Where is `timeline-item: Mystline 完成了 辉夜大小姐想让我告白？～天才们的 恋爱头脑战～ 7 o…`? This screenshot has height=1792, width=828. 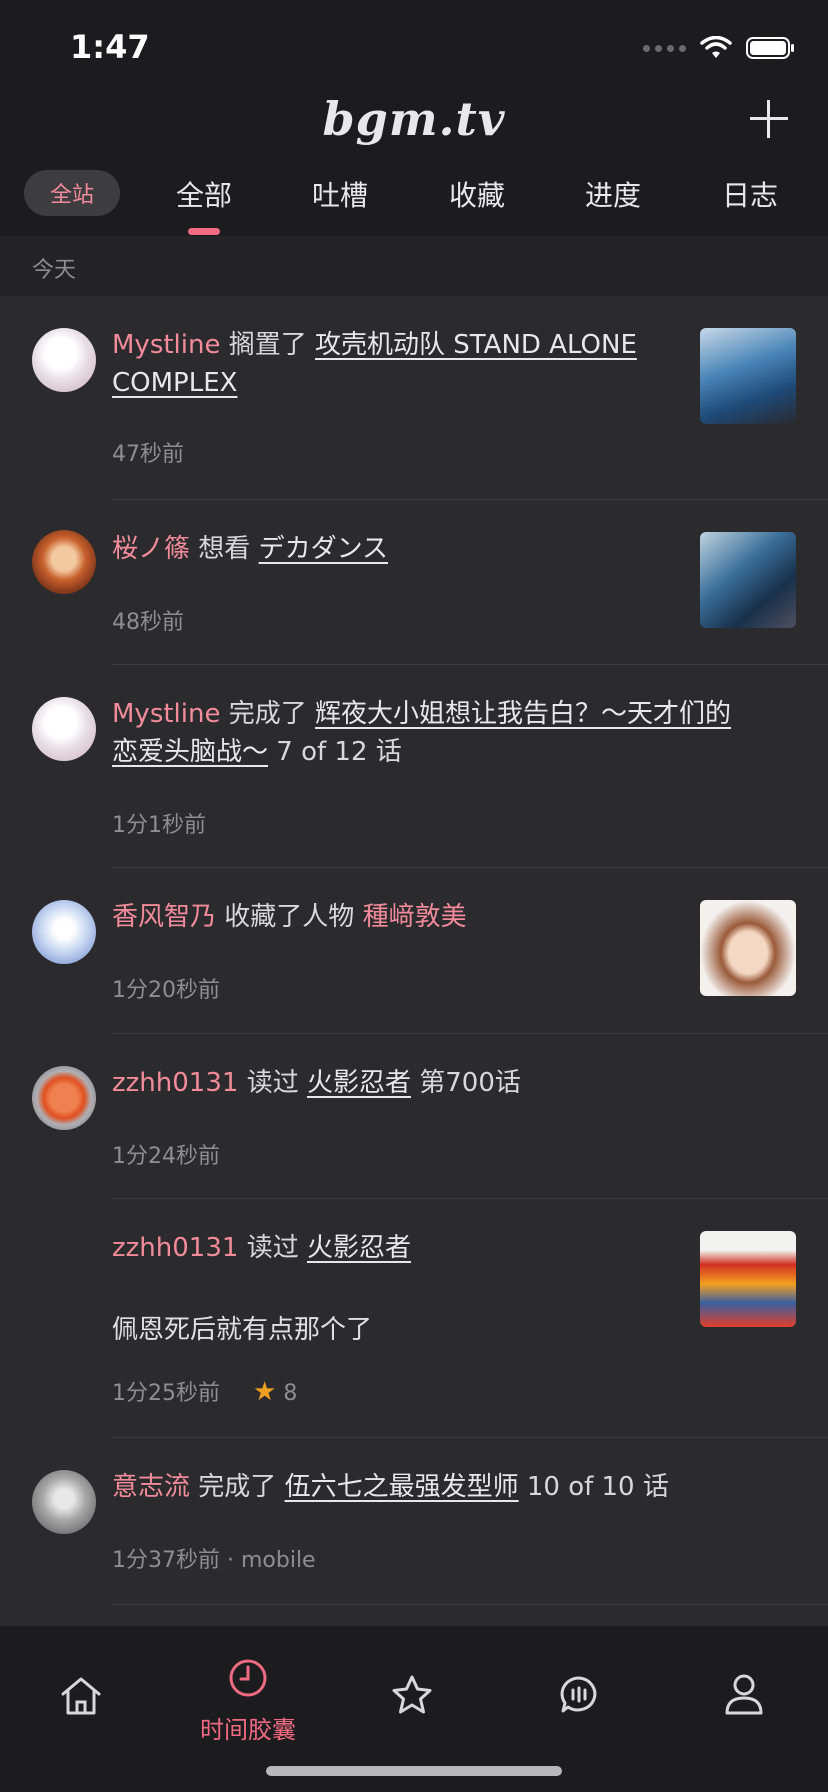
timeline-item: Mystline 完成了 辉夜大小姐想让我告白？～天才们的 恋爱头脑战～ 7 o… is located at coordinates (414, 766).